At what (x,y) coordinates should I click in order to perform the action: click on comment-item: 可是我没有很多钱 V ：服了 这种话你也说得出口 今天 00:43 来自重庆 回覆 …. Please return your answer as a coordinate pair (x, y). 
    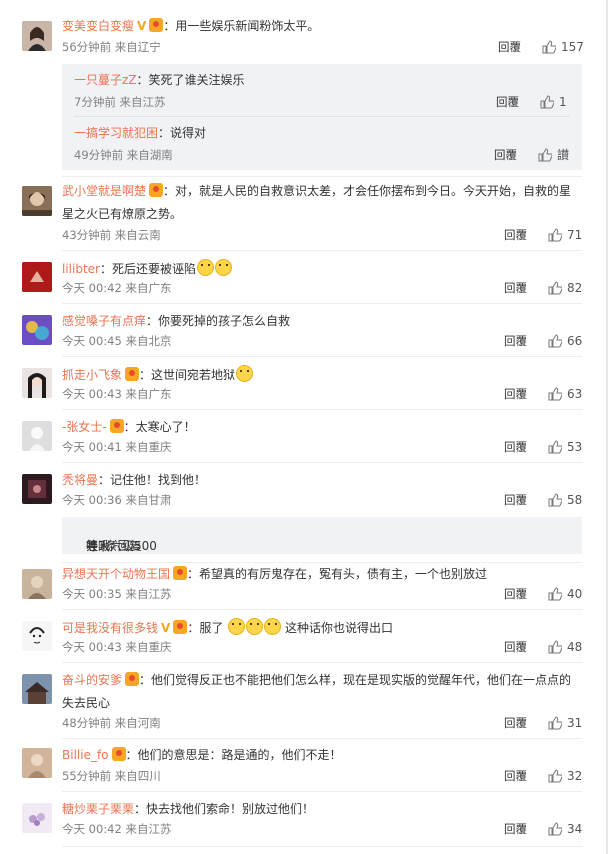
    Looking at the image, I should click on (304, 637).